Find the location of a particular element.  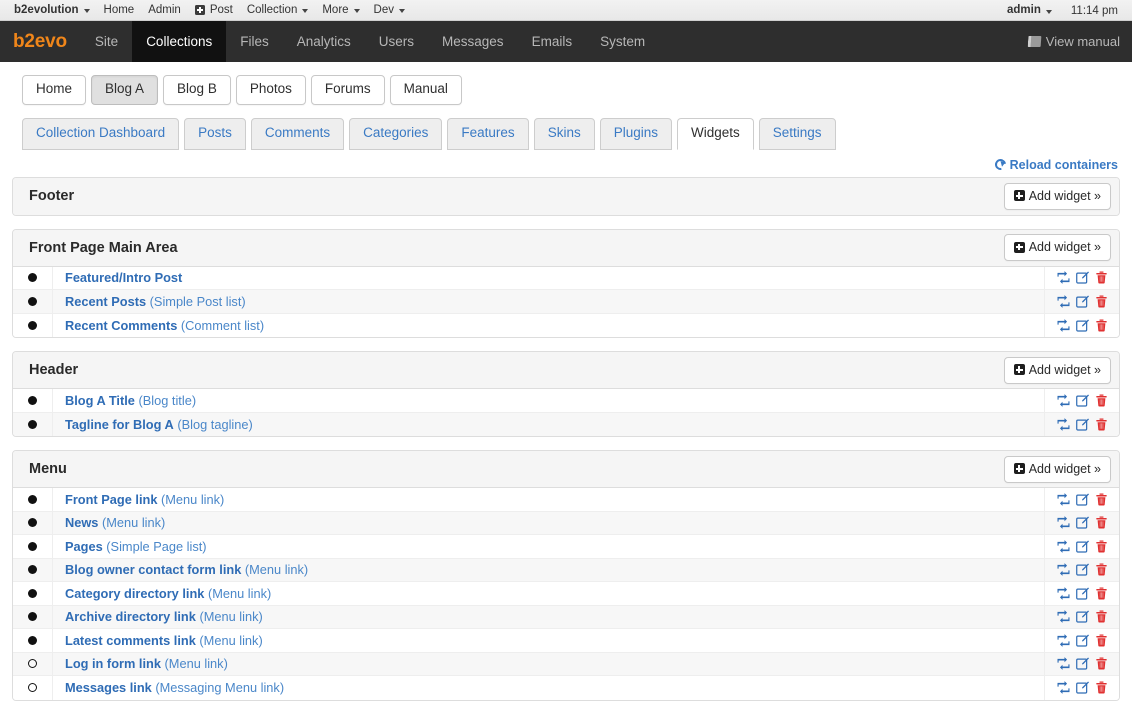

widget-row: Pages (Simple Page list) is located at coordinates (566, 547).